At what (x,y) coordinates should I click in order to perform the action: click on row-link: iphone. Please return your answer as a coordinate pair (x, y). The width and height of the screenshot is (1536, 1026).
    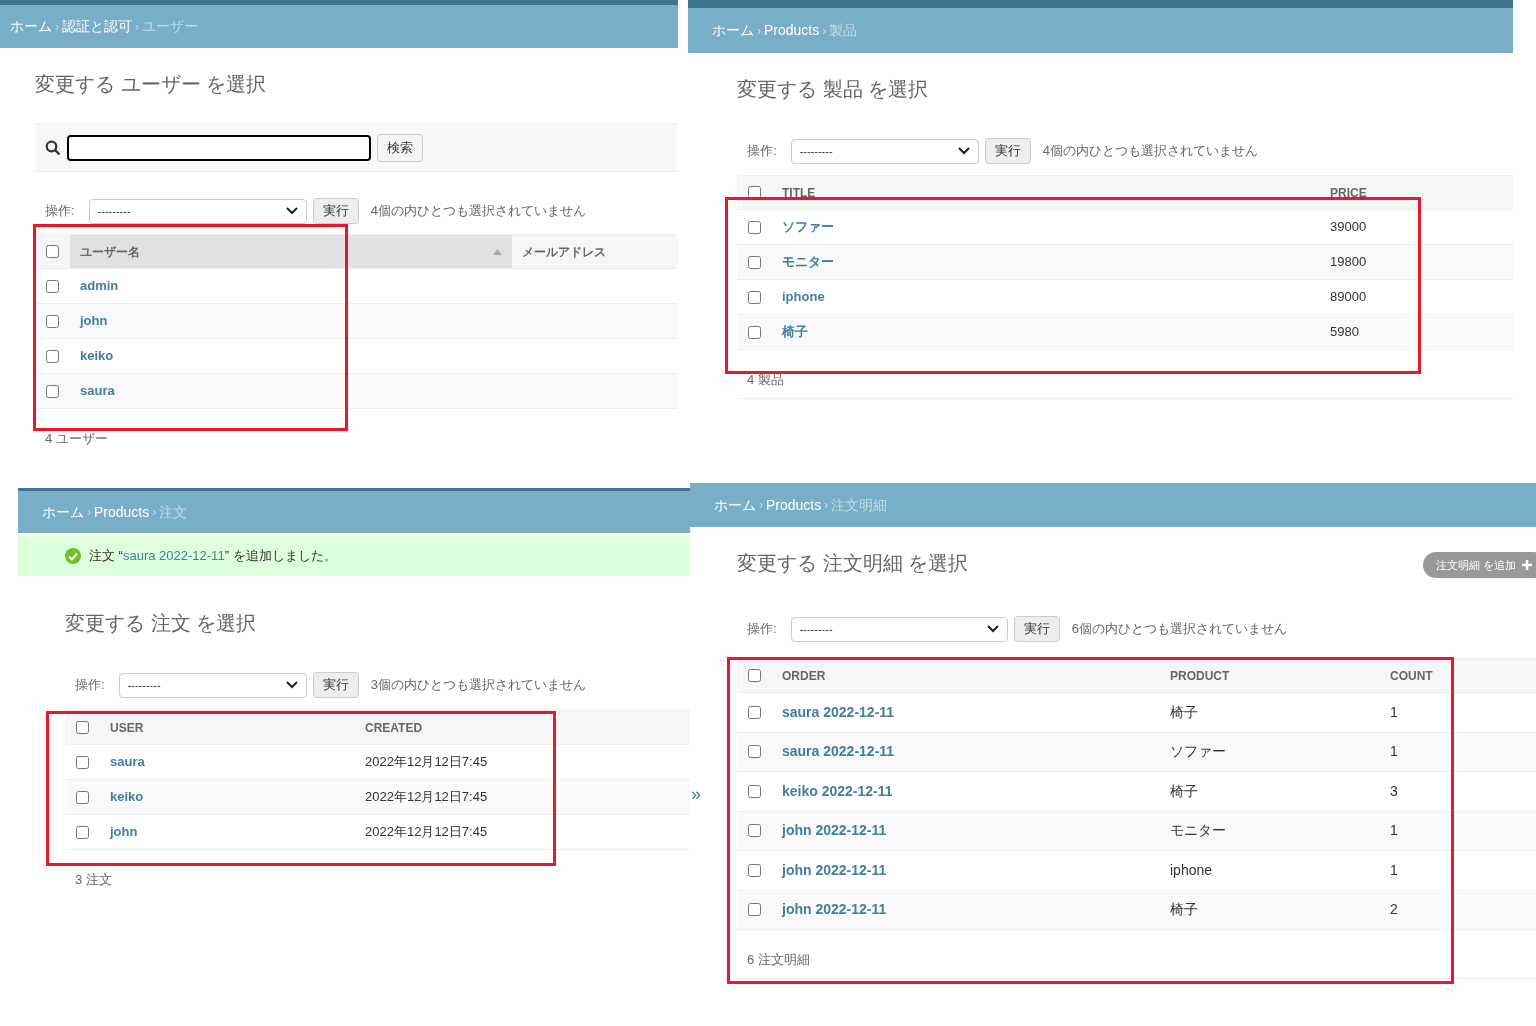
    Looking at the image, I should click on (1046, 297).